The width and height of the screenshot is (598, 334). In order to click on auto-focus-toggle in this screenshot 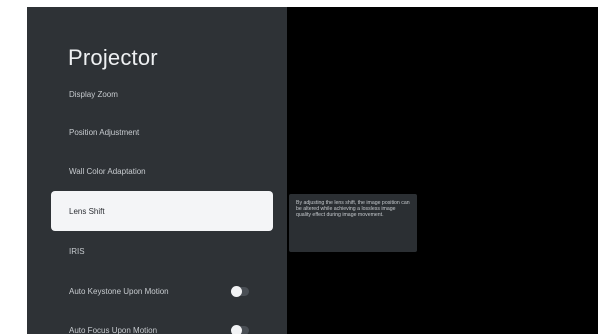, I will do `click(240, 329)`.